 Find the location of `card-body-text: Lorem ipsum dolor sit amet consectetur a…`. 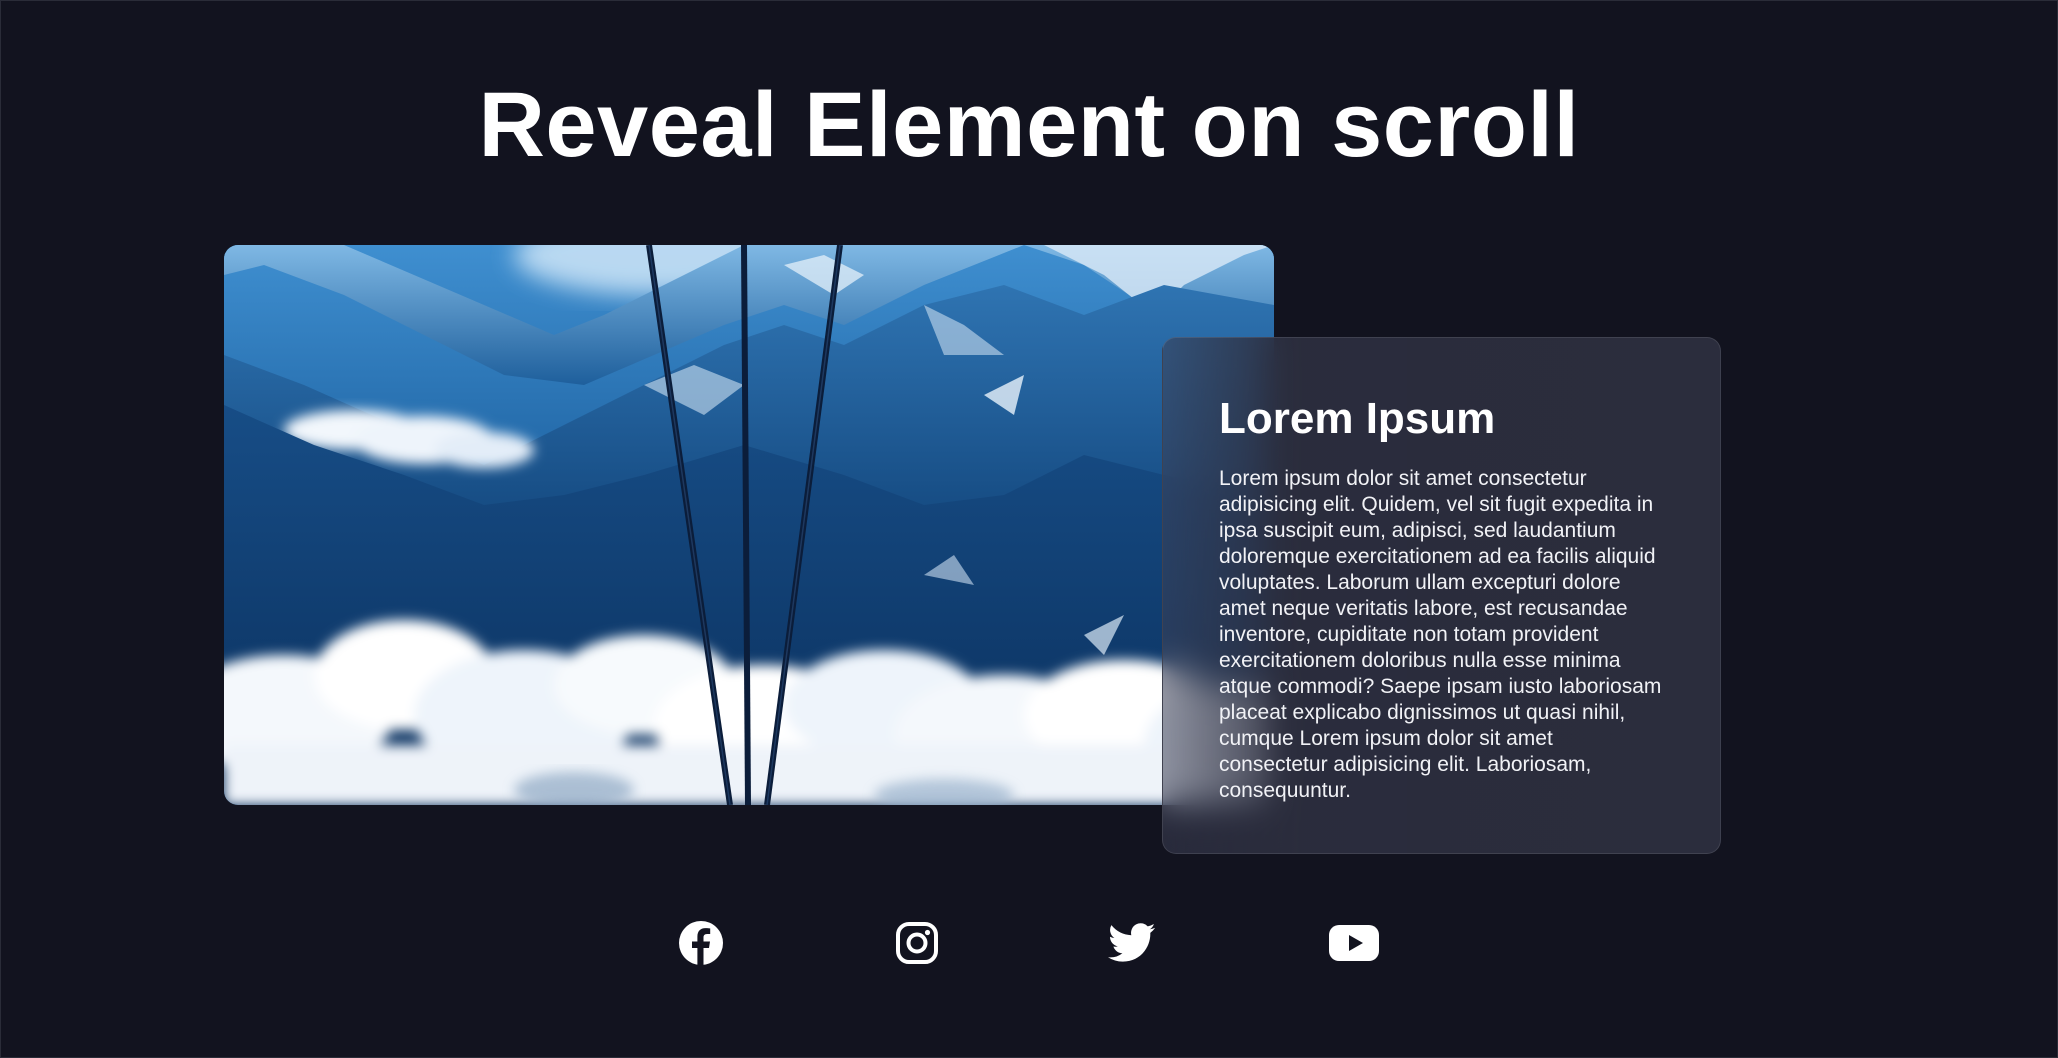

card-body-text: Lorem ipsum dolor sit amet consectetur a… is located at coordinates (1440, 634).